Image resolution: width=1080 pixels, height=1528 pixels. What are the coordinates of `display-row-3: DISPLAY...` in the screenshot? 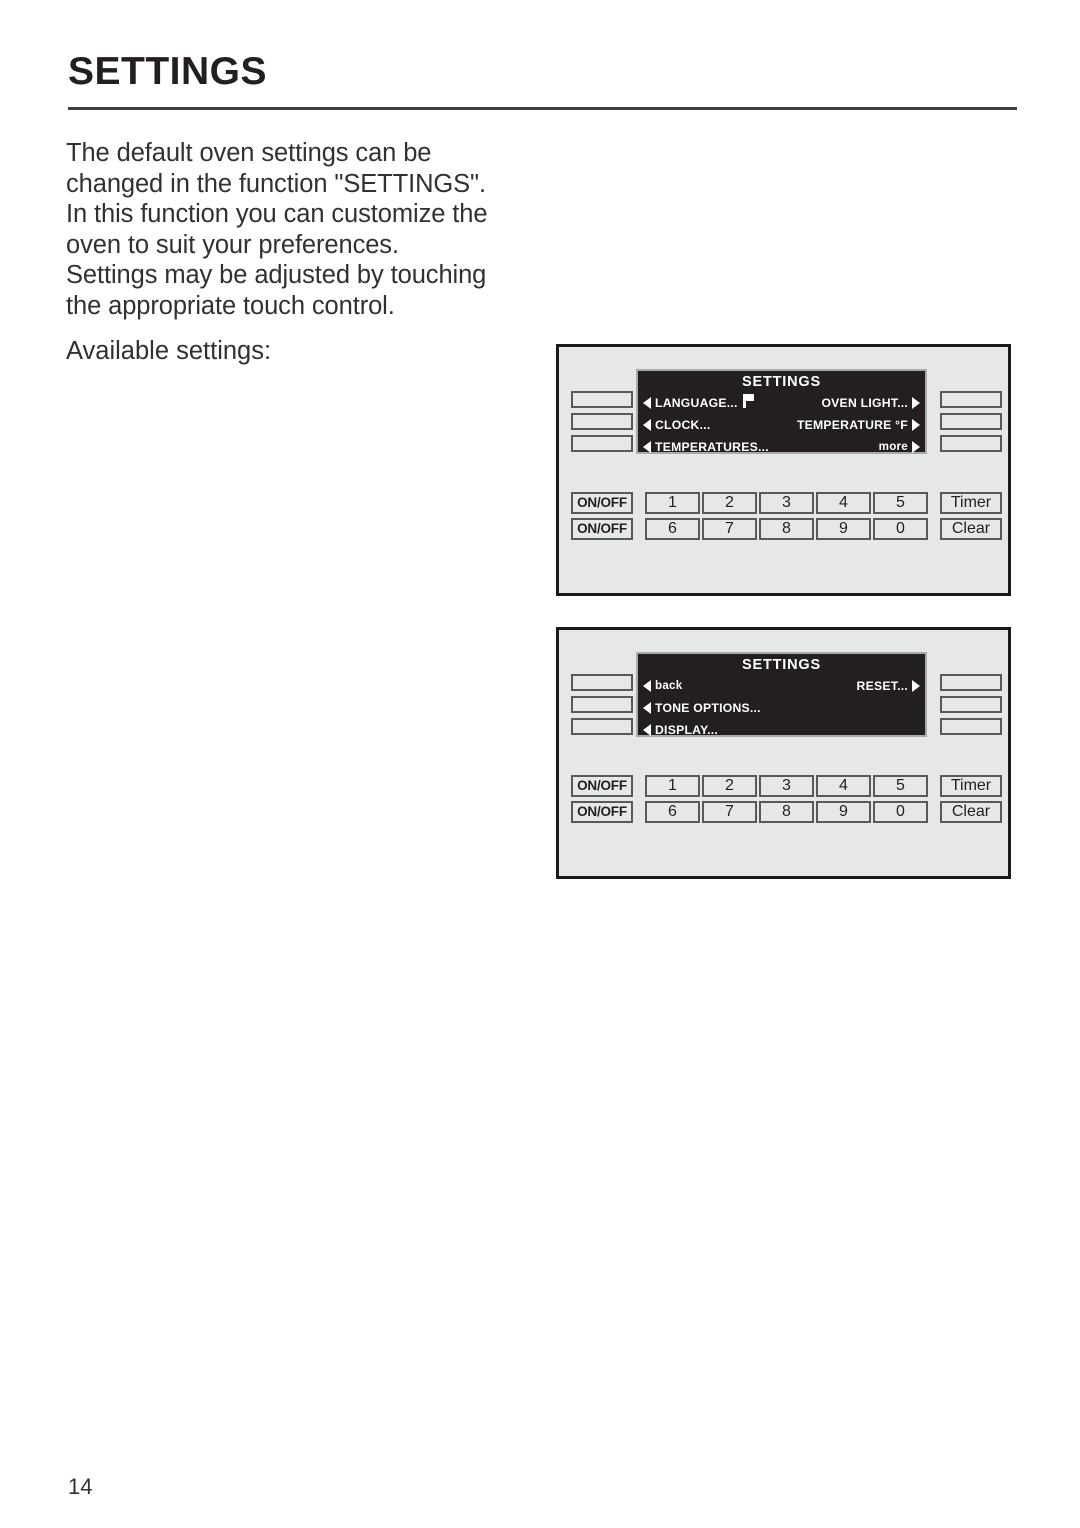 It's located at (781, 729).